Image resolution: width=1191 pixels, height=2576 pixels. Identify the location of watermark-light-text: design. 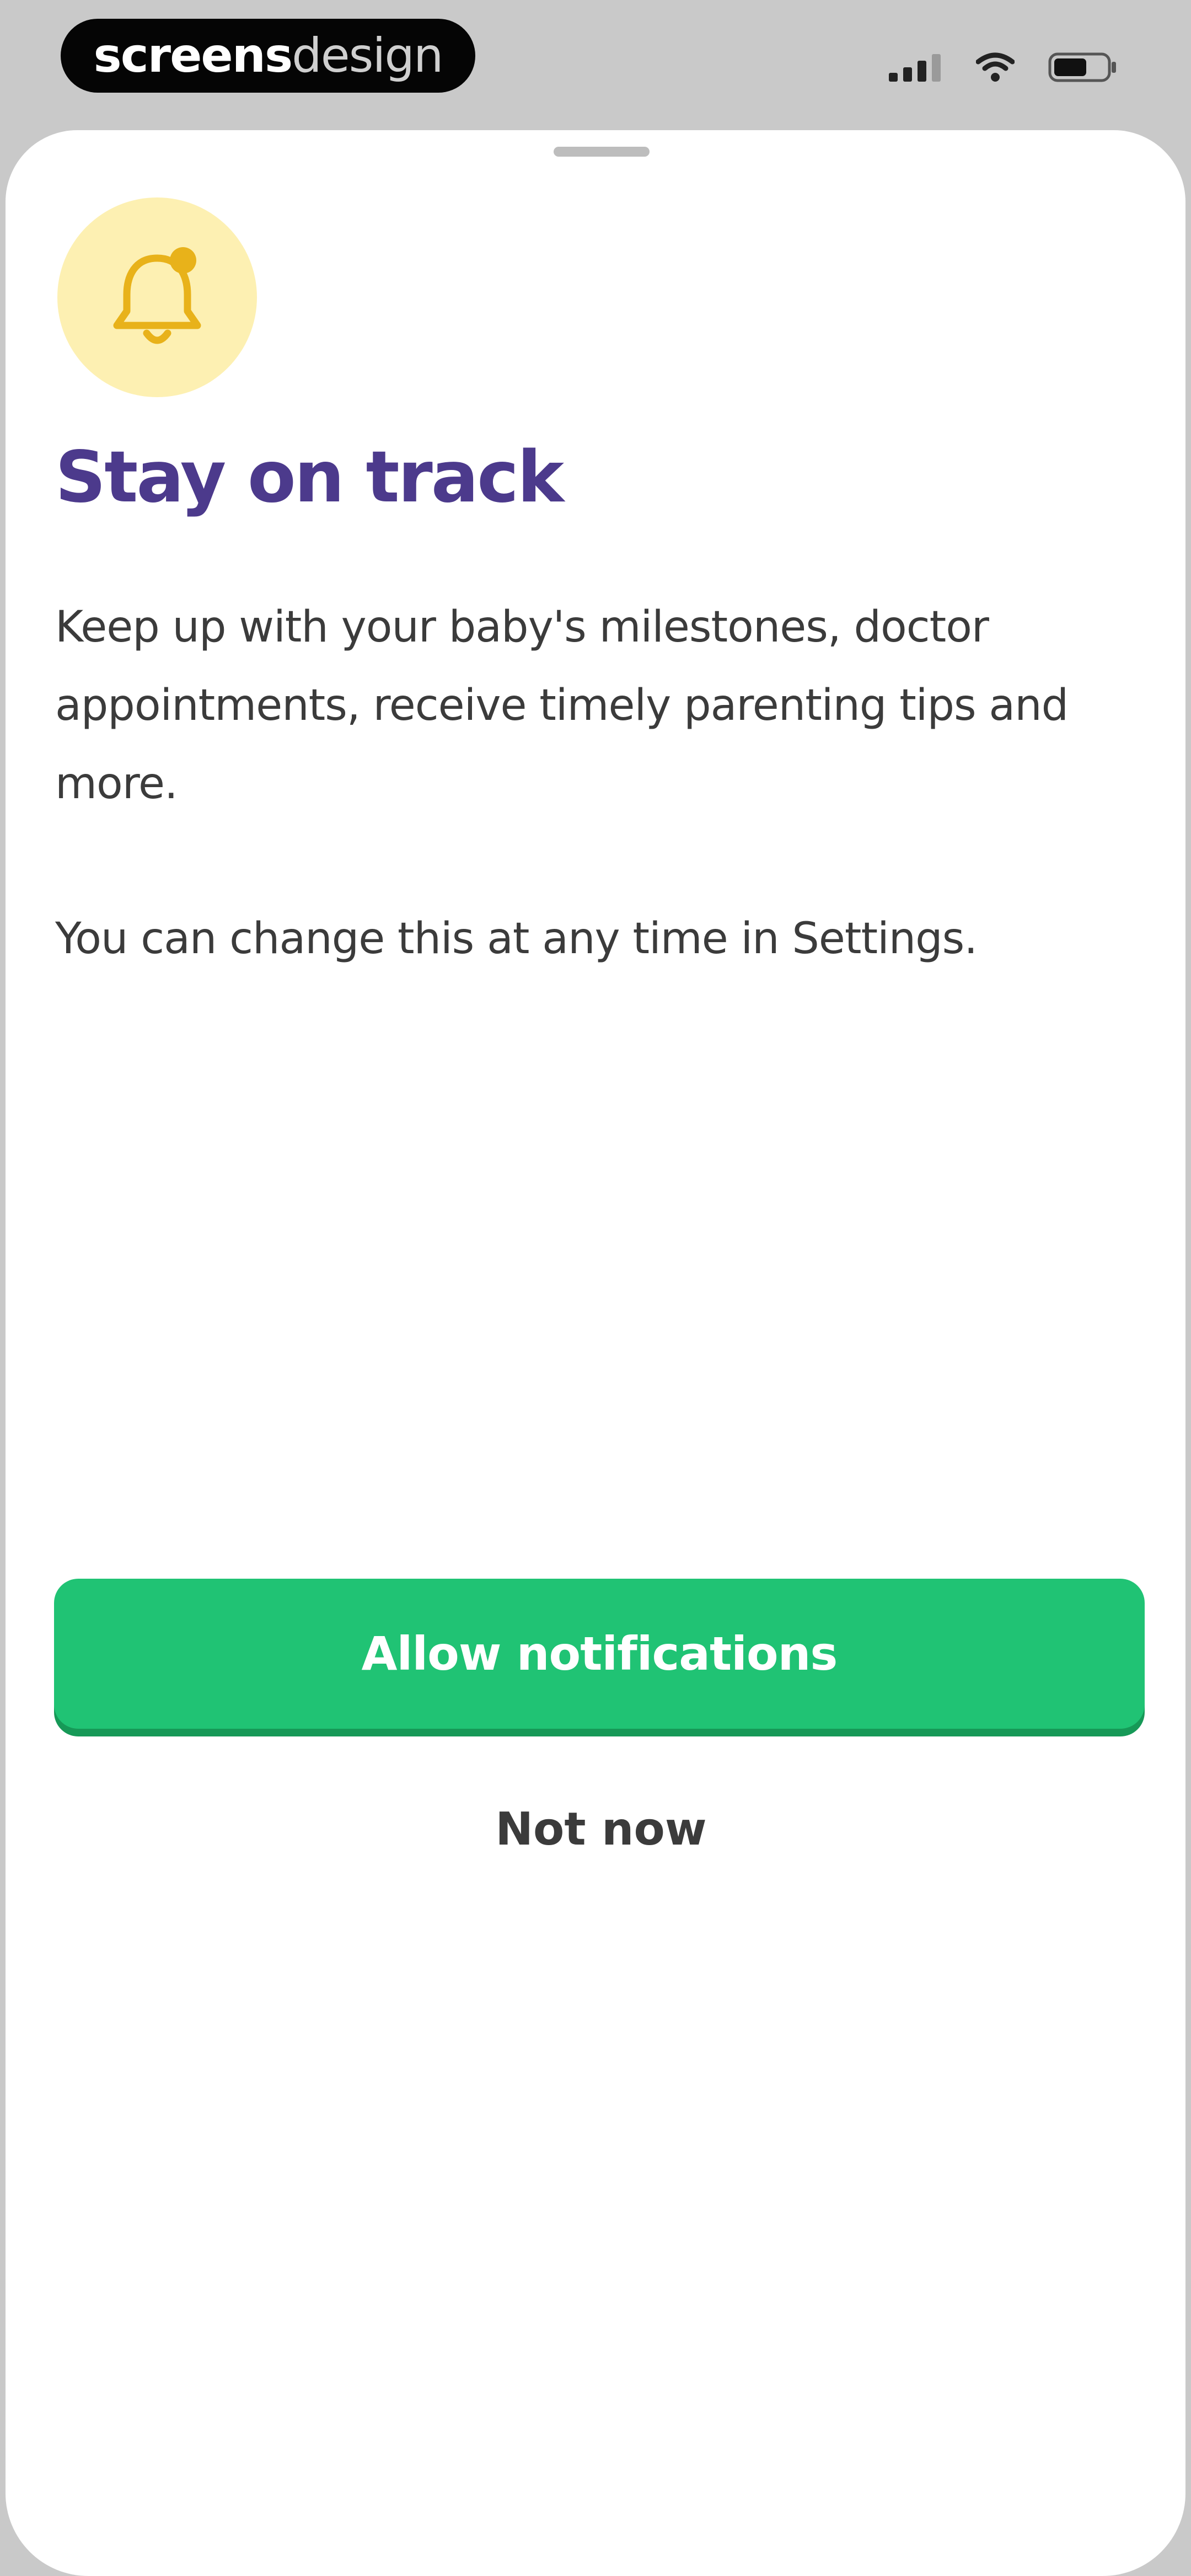
(367, 55).